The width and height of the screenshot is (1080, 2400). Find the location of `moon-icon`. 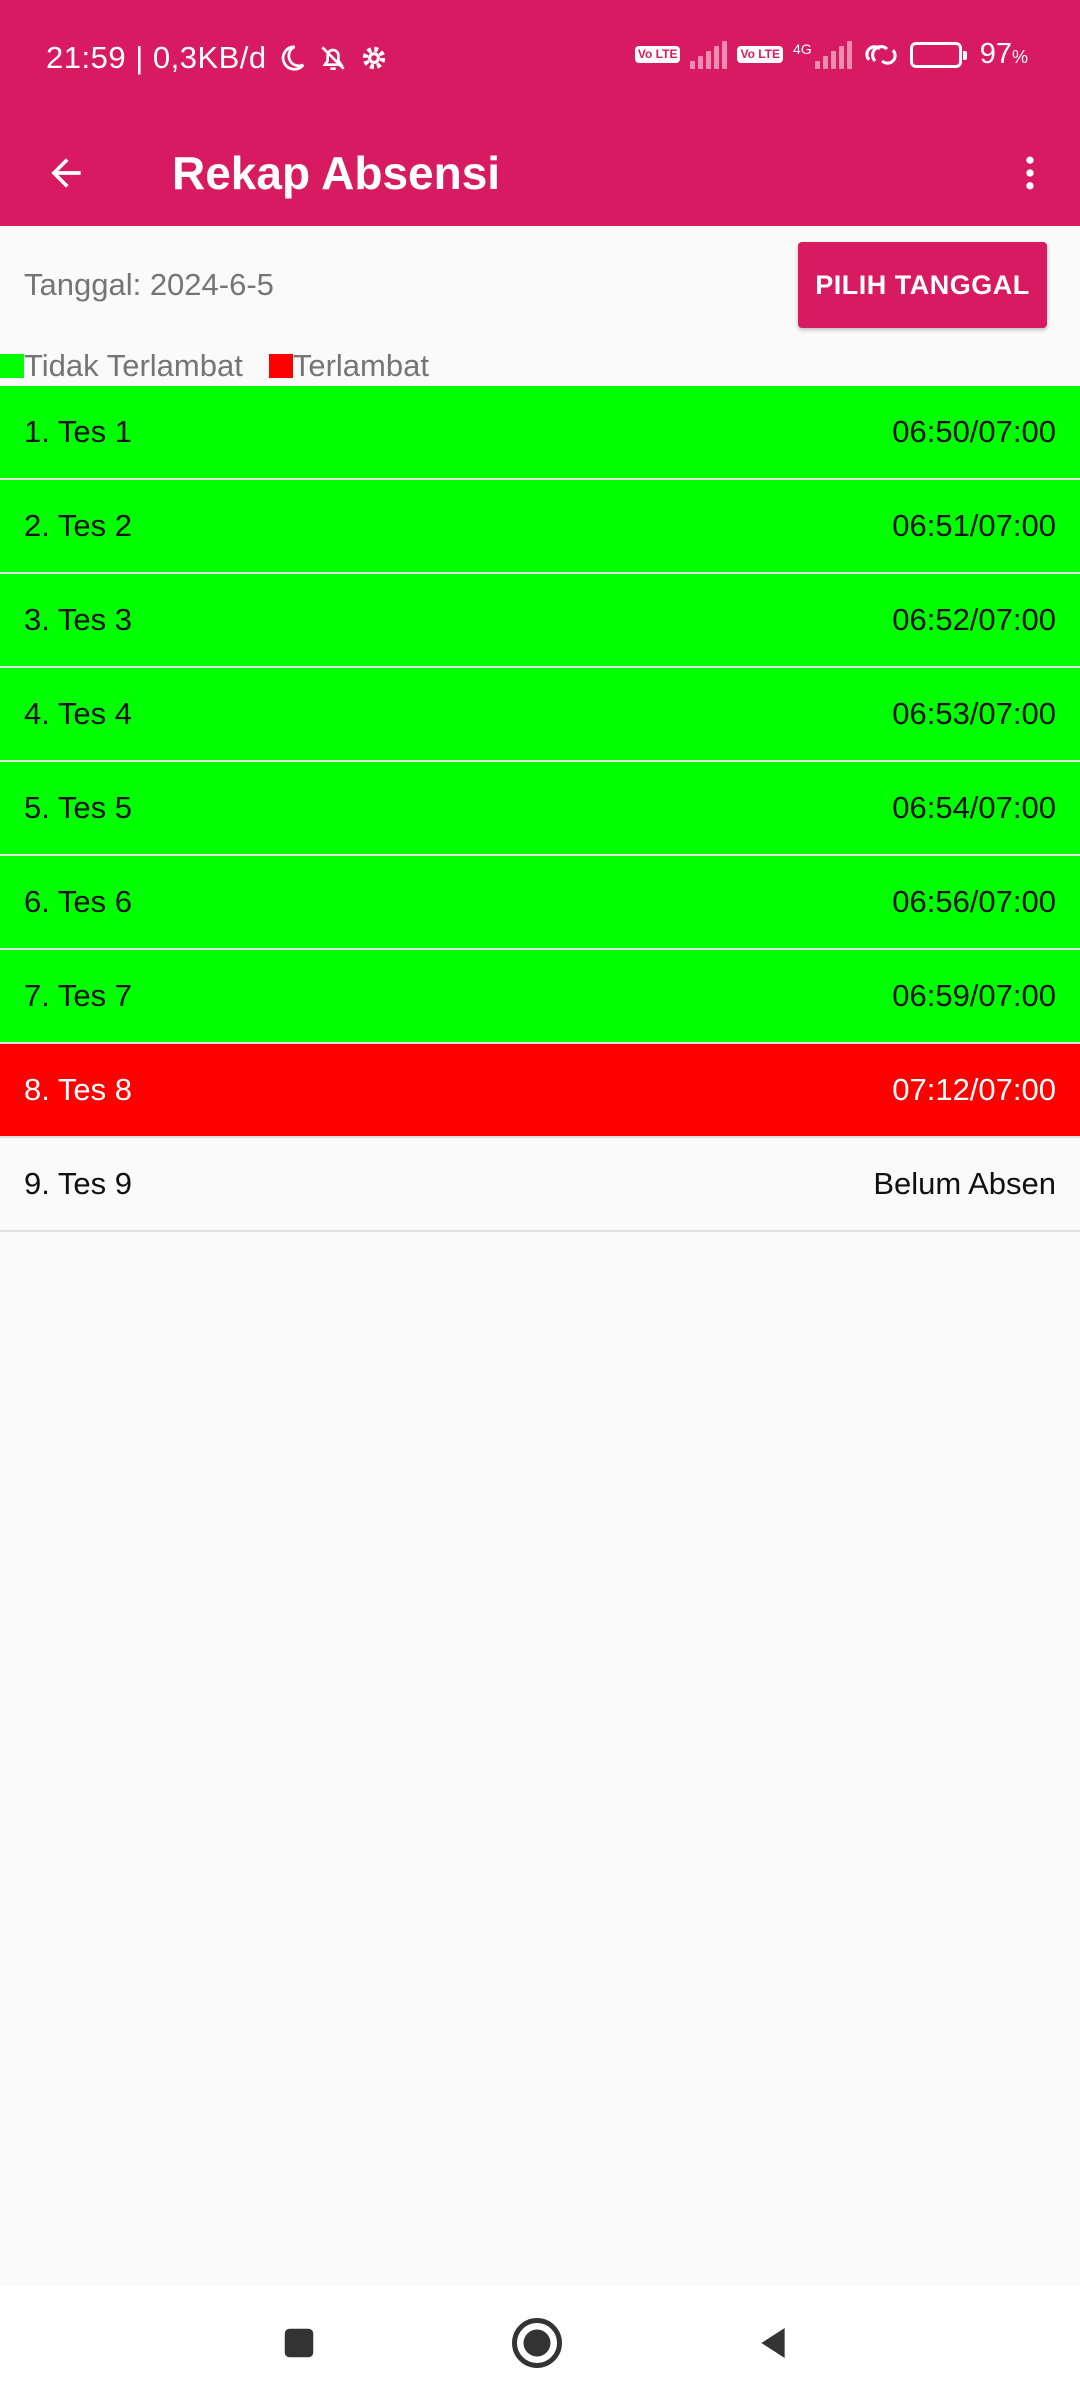

moon-icon is located at coordinates (292, 58).